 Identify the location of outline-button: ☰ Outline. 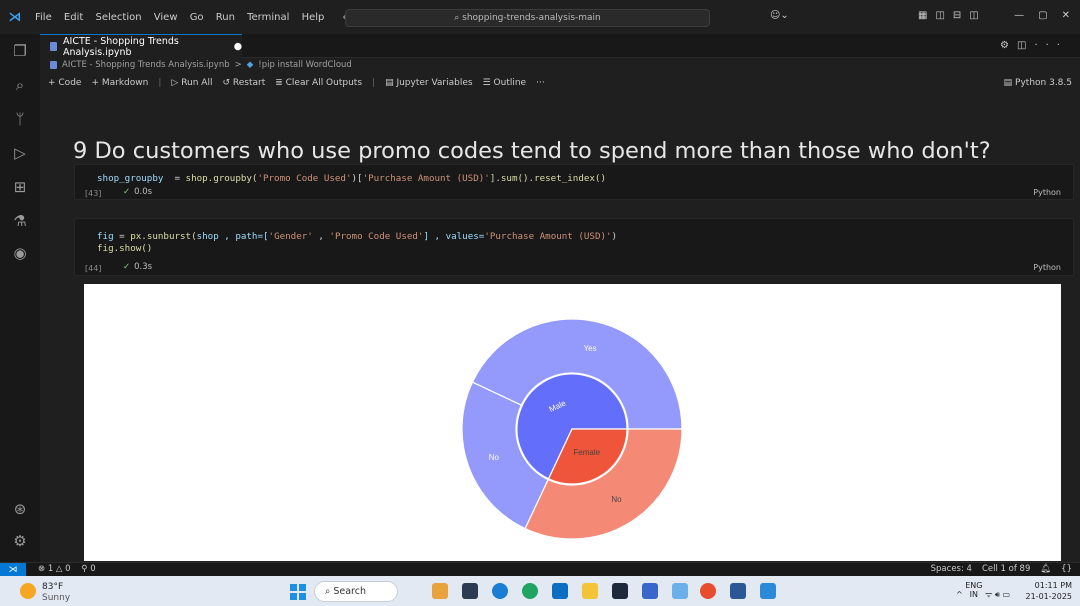
(505, 83).